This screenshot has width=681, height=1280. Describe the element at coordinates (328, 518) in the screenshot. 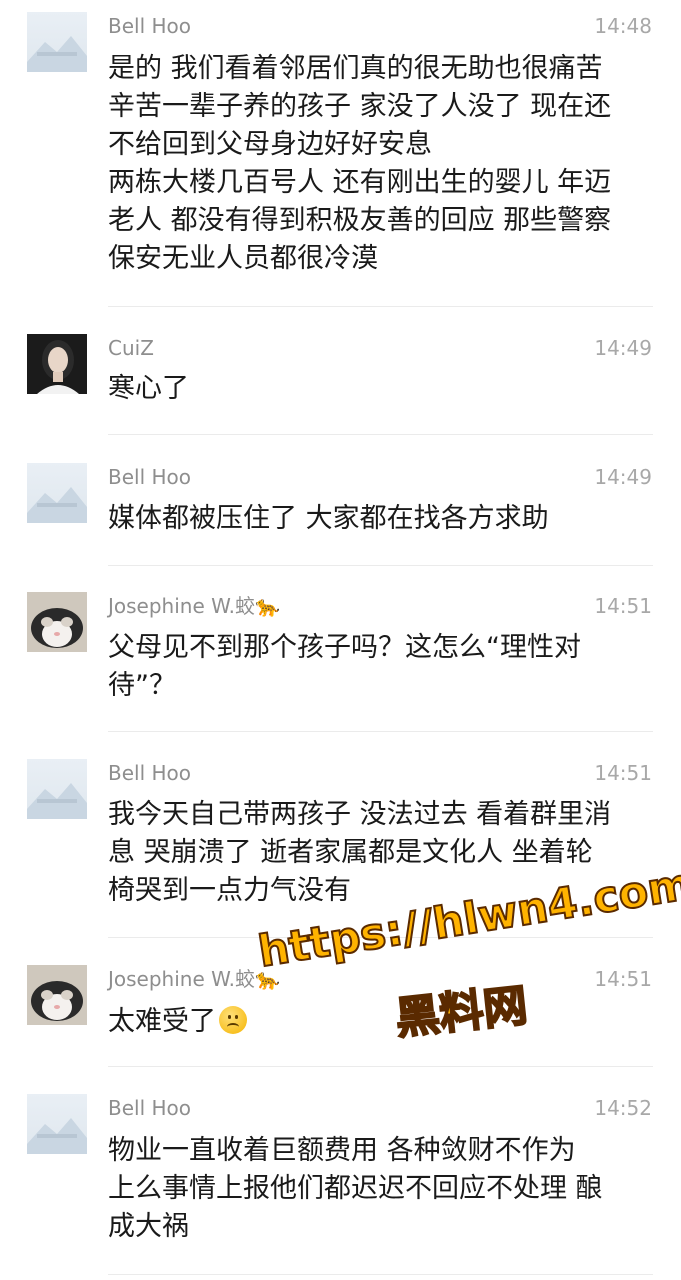

I see `comment-text: 媒体都被压住了 大家都在找各方求助` at that location.